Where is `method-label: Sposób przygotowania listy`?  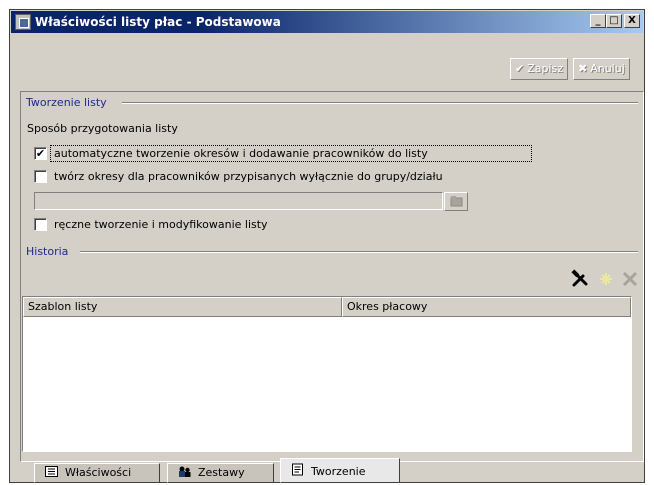
method-label: Sposób przygotowania listy is located at coordinates (102, 128).